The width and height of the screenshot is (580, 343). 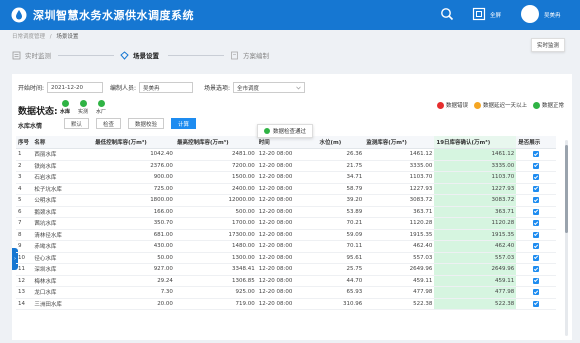 I want to click on confirm-capacity-cell: 363.71, so click(x=475, y=212).